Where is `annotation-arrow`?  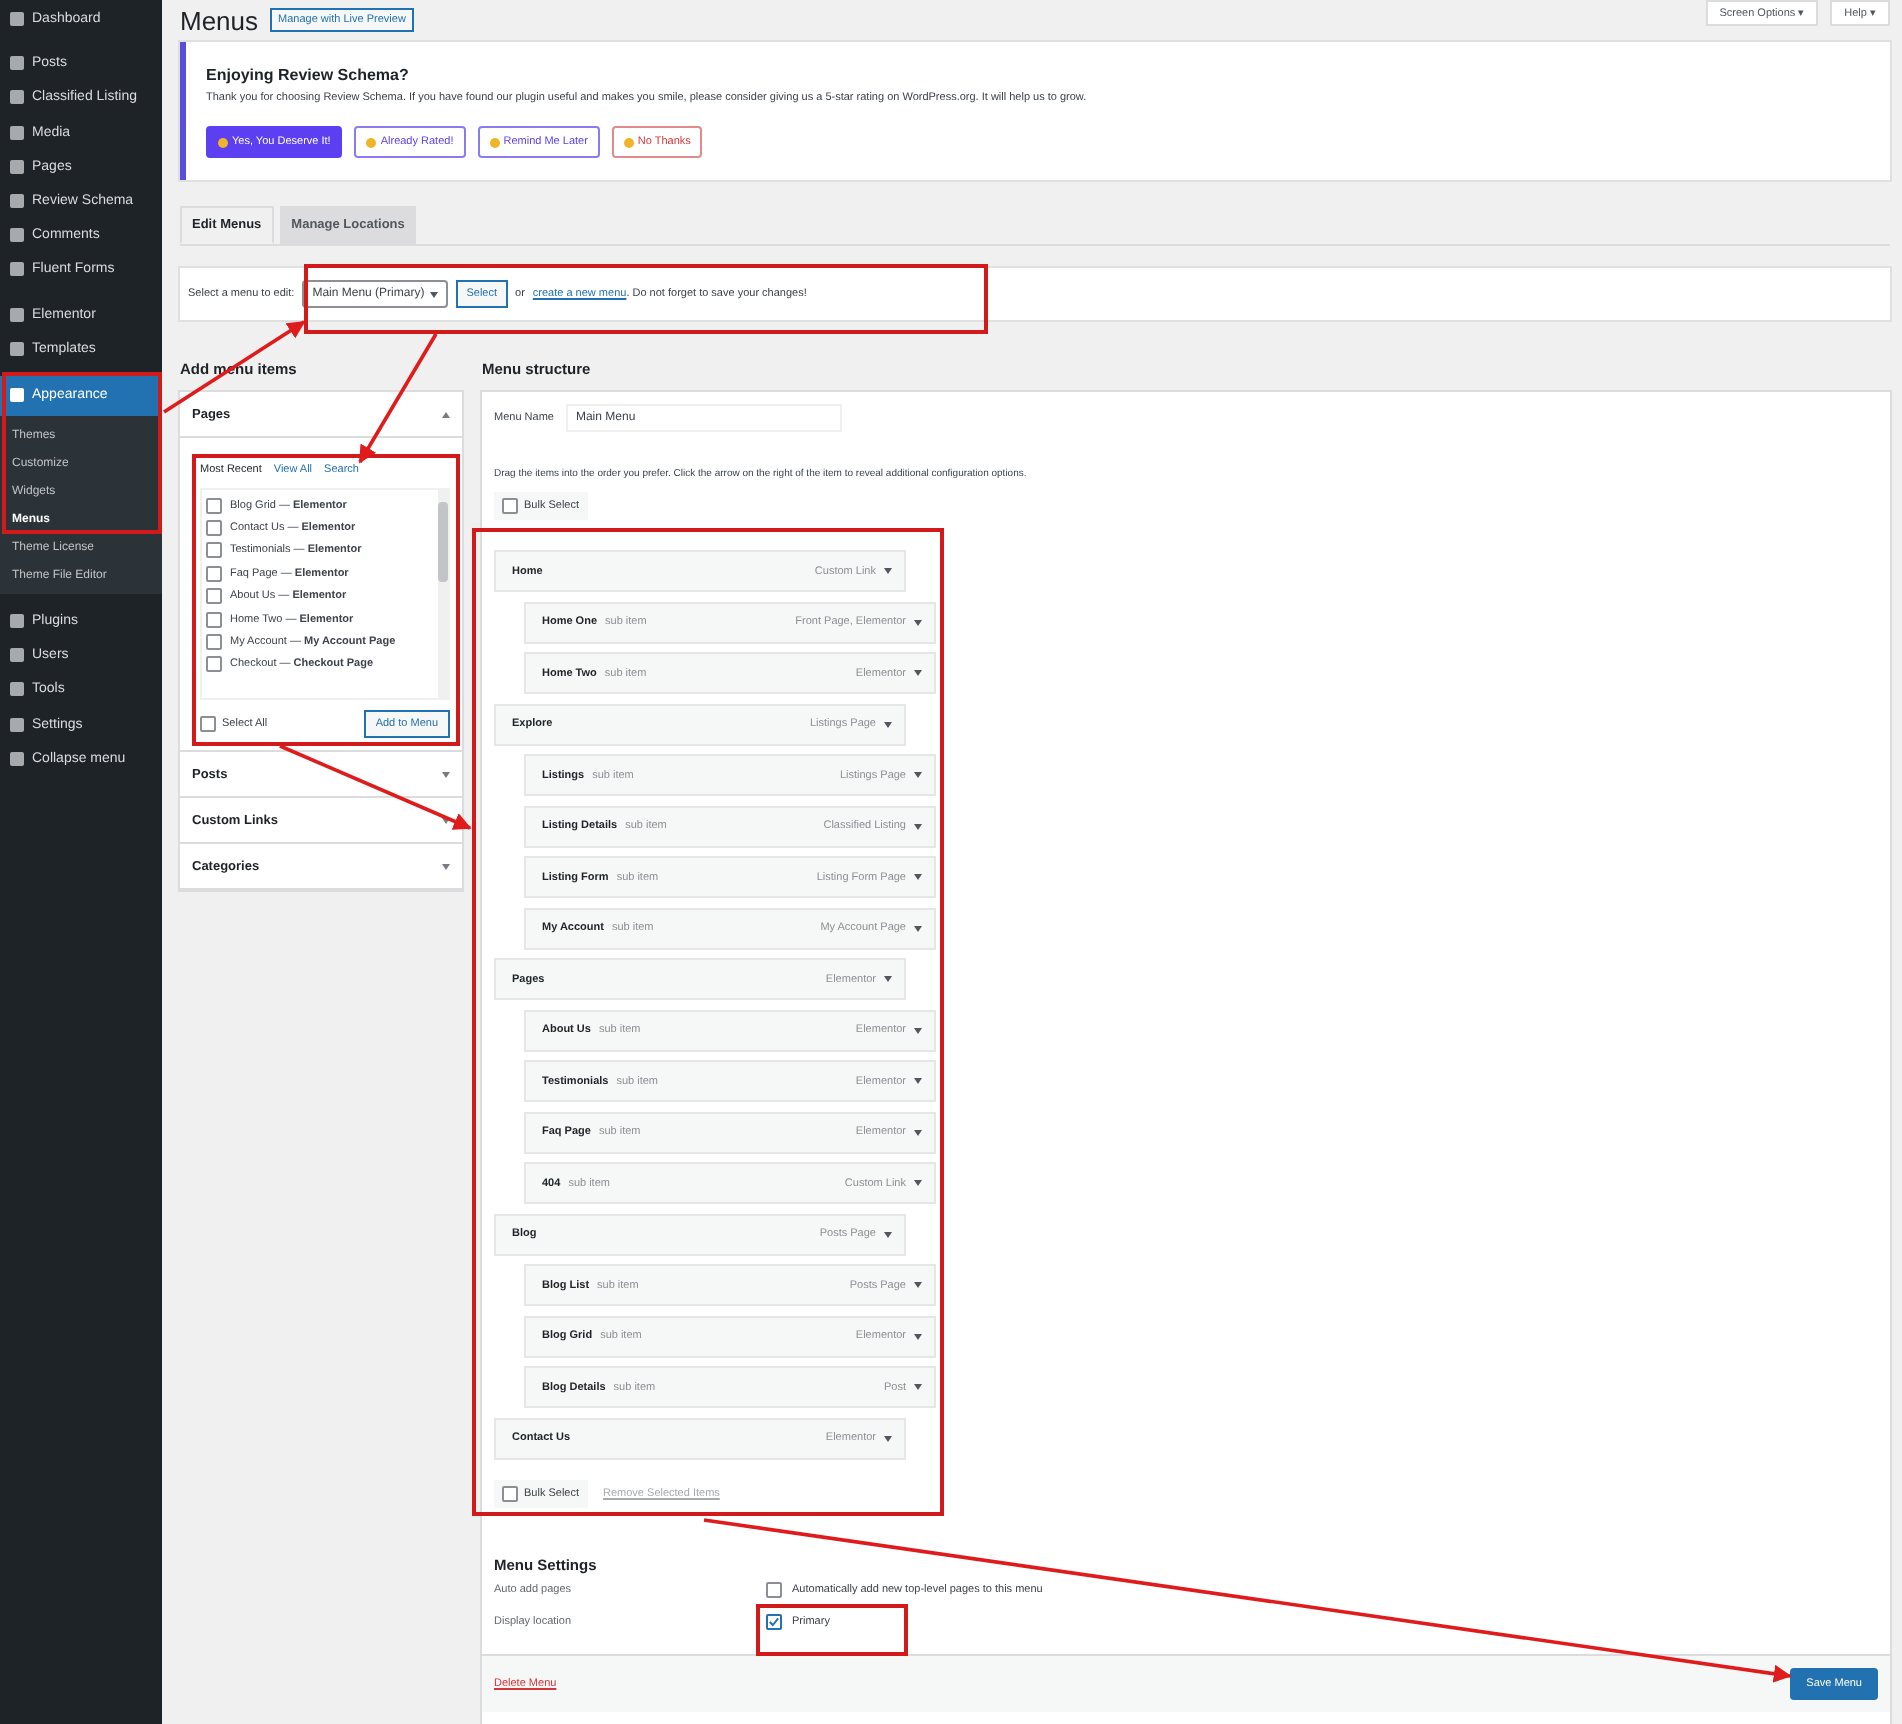
annotation-arrow is located at coordinates (398, 398).